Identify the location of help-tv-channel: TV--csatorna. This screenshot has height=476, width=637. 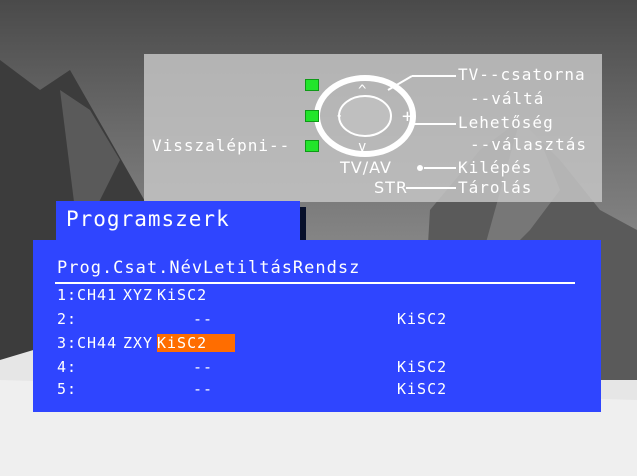
(522, 74).